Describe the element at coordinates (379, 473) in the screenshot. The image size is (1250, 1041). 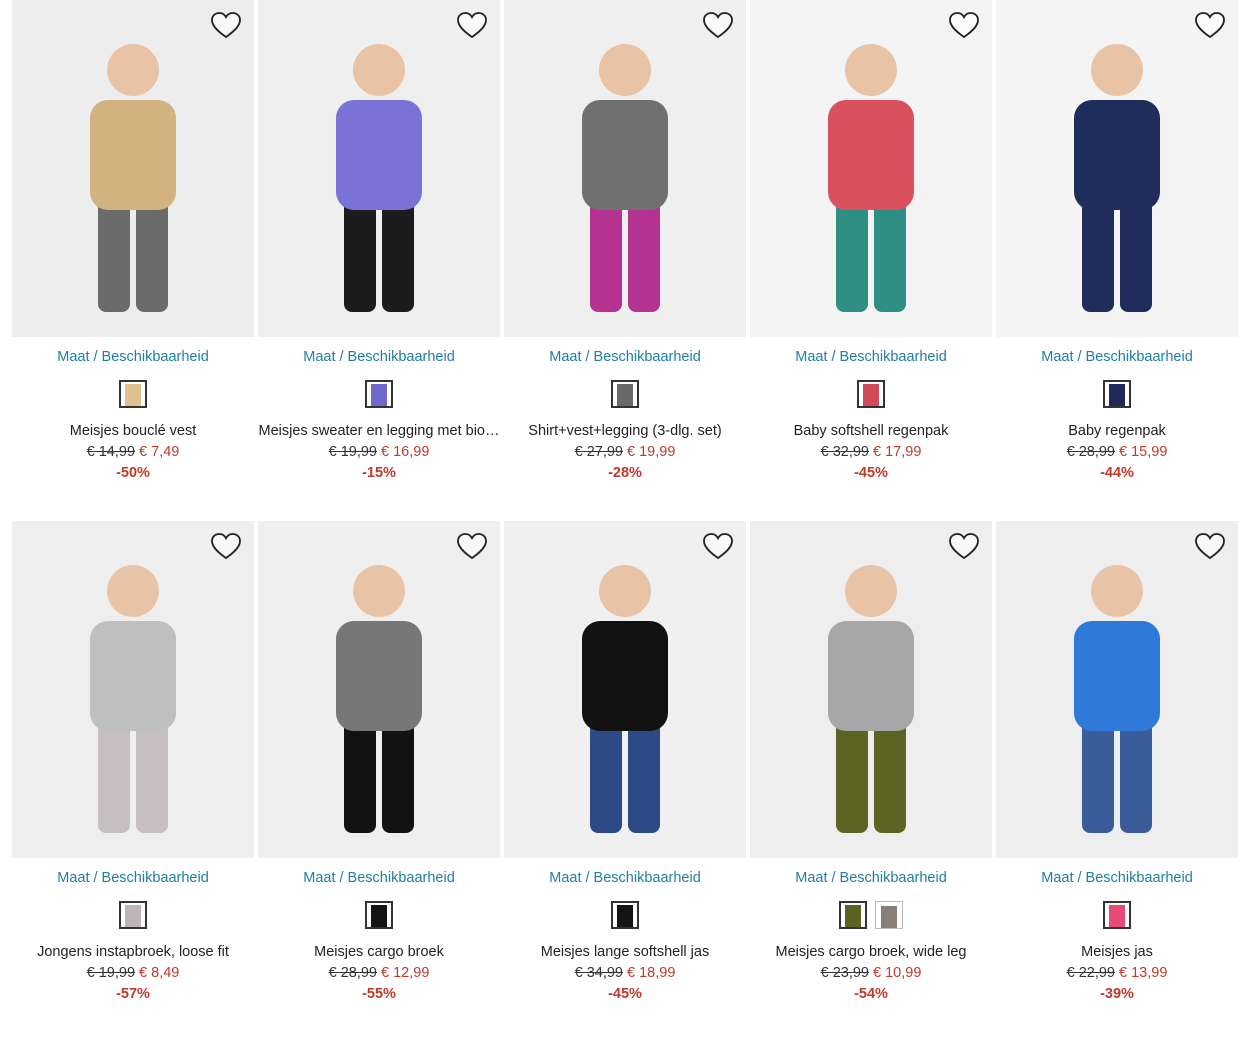
I see `discount-badge: -15%` at that location.